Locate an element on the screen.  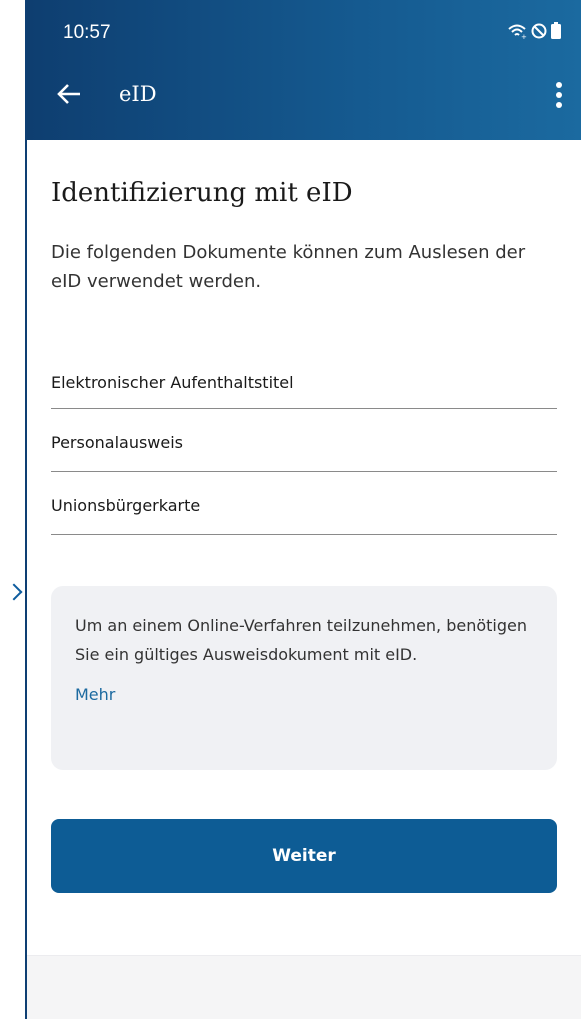
continue-button: Weiter is located at coordinates (304, 856).